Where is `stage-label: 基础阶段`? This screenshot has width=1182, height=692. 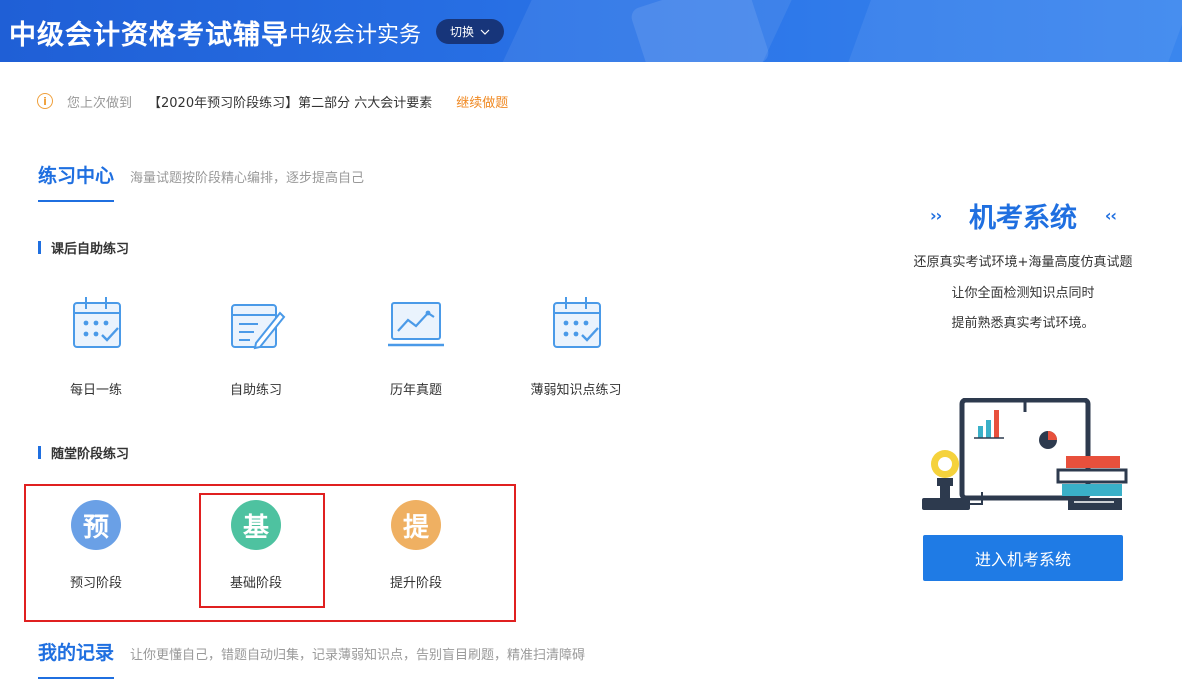
stage-label: 基础阶段 is located at coordinates (255, 583).